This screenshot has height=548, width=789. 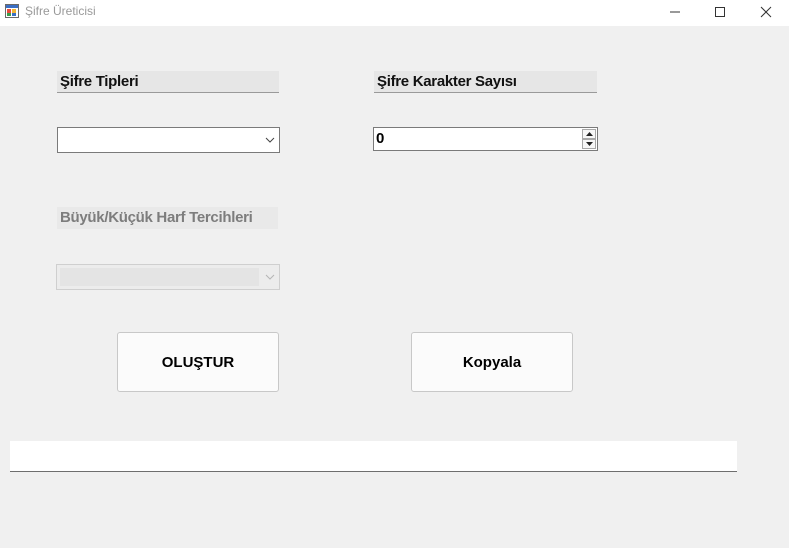 What do you see at coordinates (485, 82) in the screenshot?
I see `char-count-label: Şifre Karakter Sayısı` at bounding box center [485, 82].